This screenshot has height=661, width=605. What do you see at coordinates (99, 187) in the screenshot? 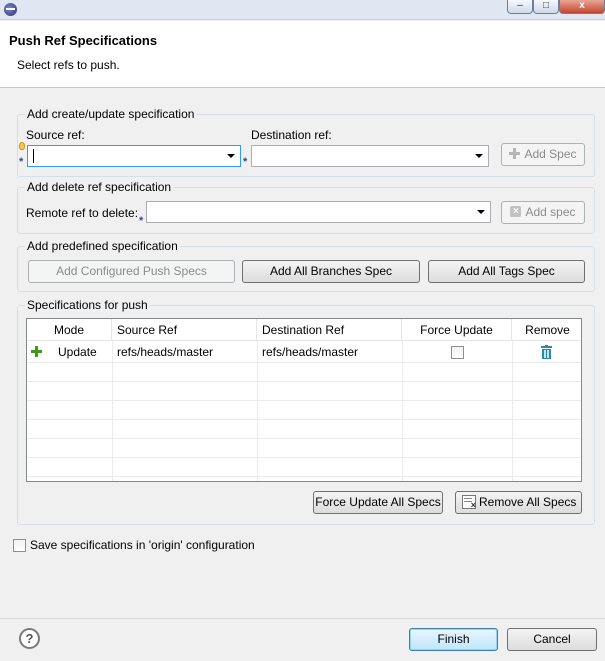
I see `delete-spec-group-label: Add delete ref specification` at bounding box center [99, 187].